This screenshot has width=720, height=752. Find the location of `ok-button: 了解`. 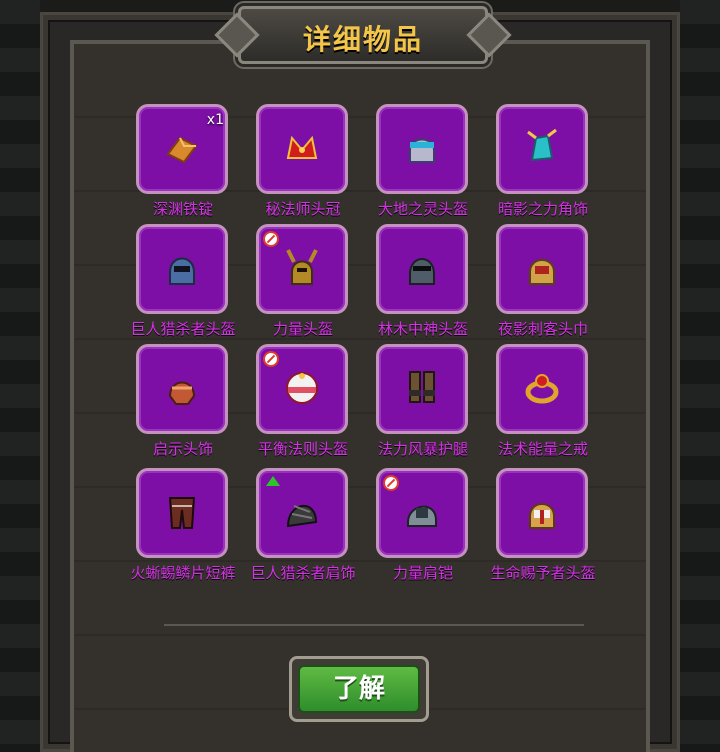

ok-button: 了解 is located at coordinates (359, 689).